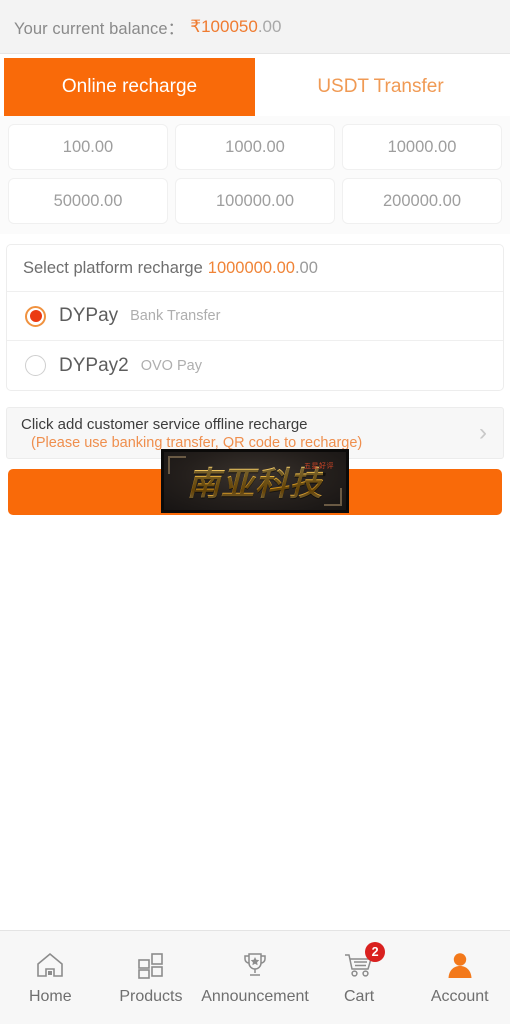 The image size is (510, 1024). Describe the element at coordinates (94, 365) in the screenshot. I see `payment-method-name: DYPay2` at that location.